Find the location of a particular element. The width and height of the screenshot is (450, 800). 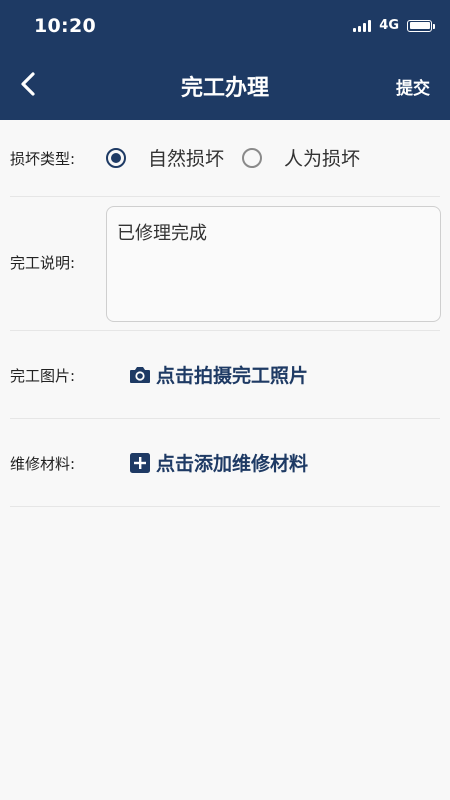

add-material-button: 点击添加维修材料 is located at coordinates (218, 462).